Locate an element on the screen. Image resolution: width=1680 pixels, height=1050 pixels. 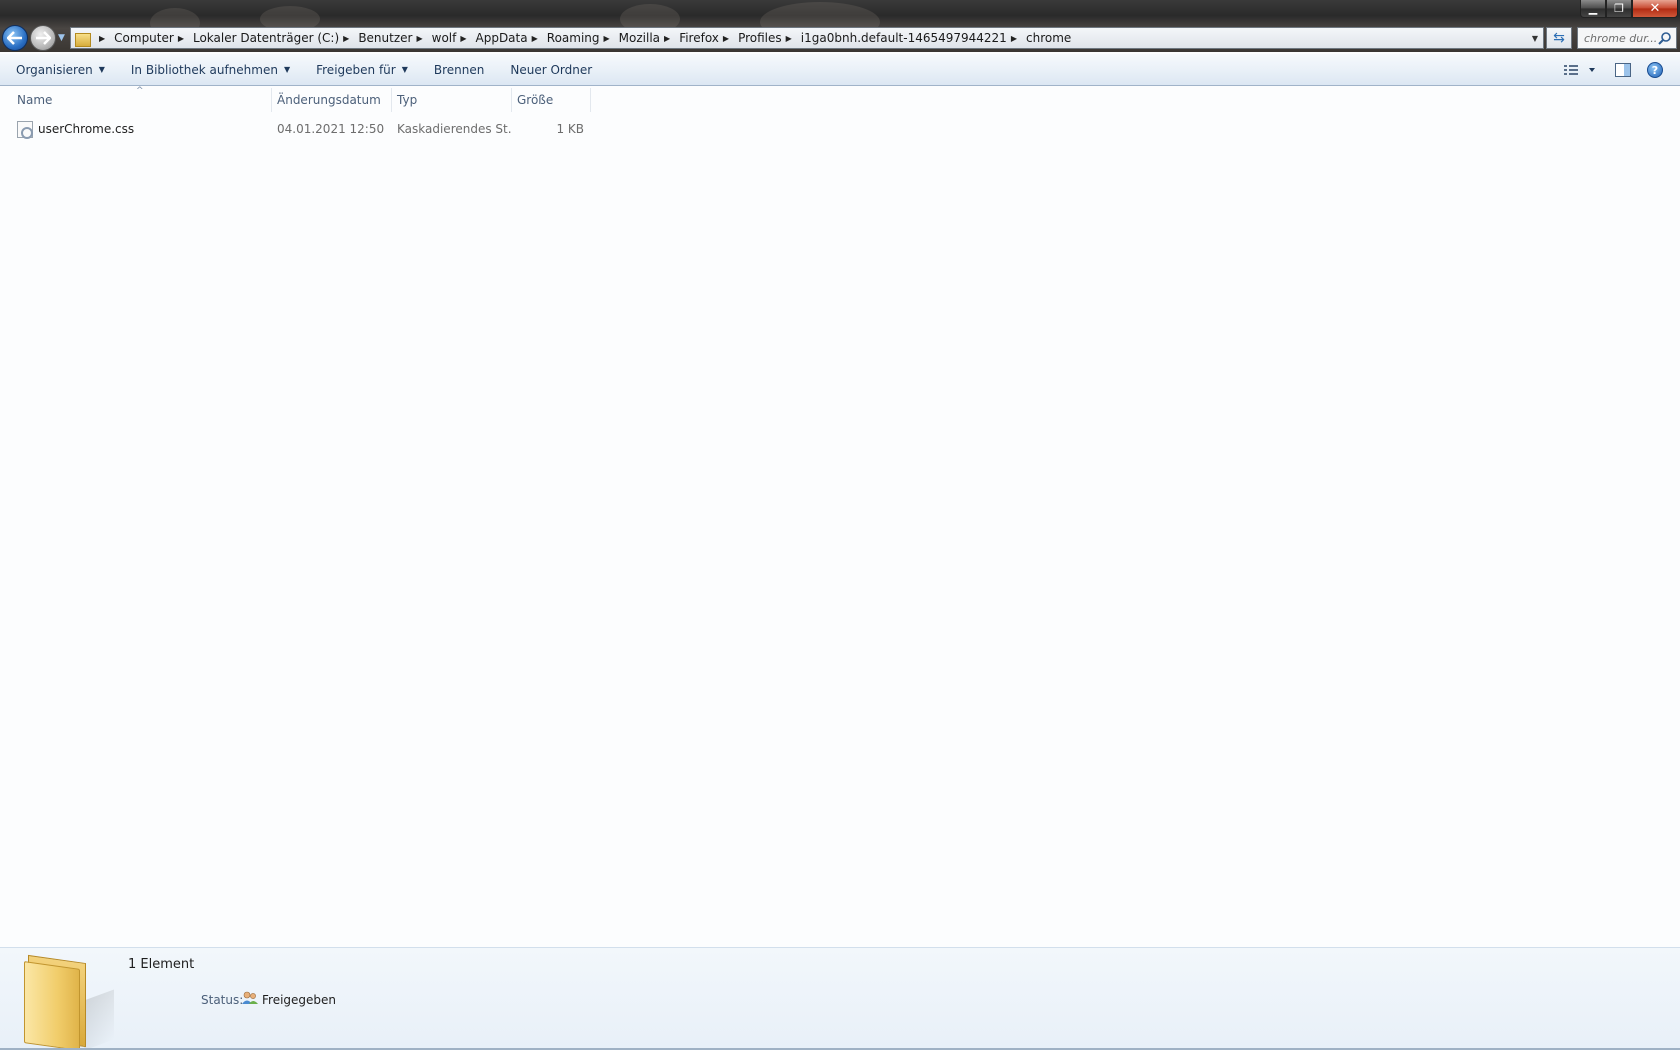
search-icon is located at coordinates (1665, 38).